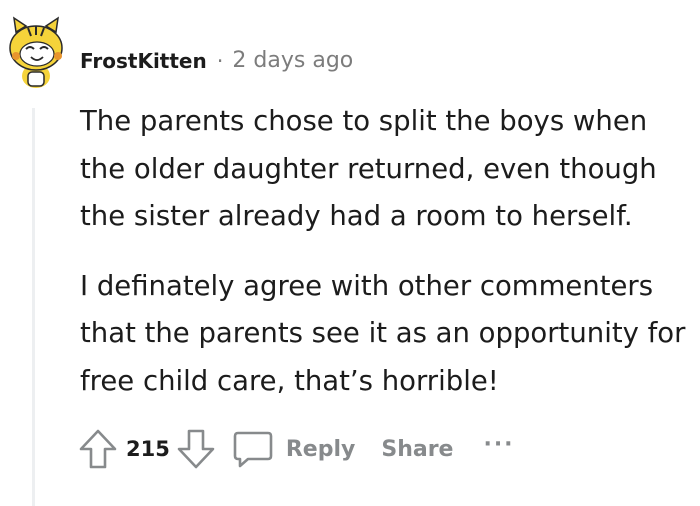 The height and width of the screenshot is (506, 700). What do you see at coordinates (253, 449) in the screenshot?
I see `comment-bubble-icon` at bounding box center [253, 449].